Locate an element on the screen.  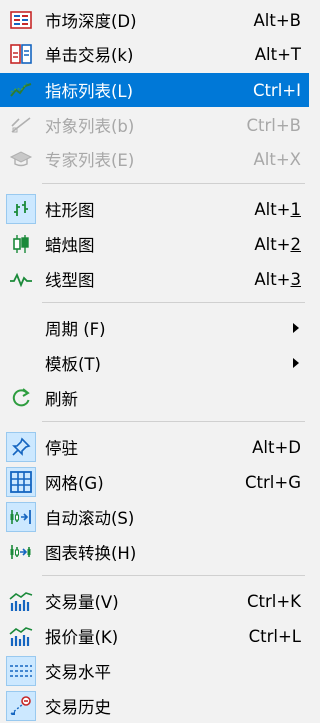
menu-item-shortcut: Alt+B is located at coordinates (277, 20).